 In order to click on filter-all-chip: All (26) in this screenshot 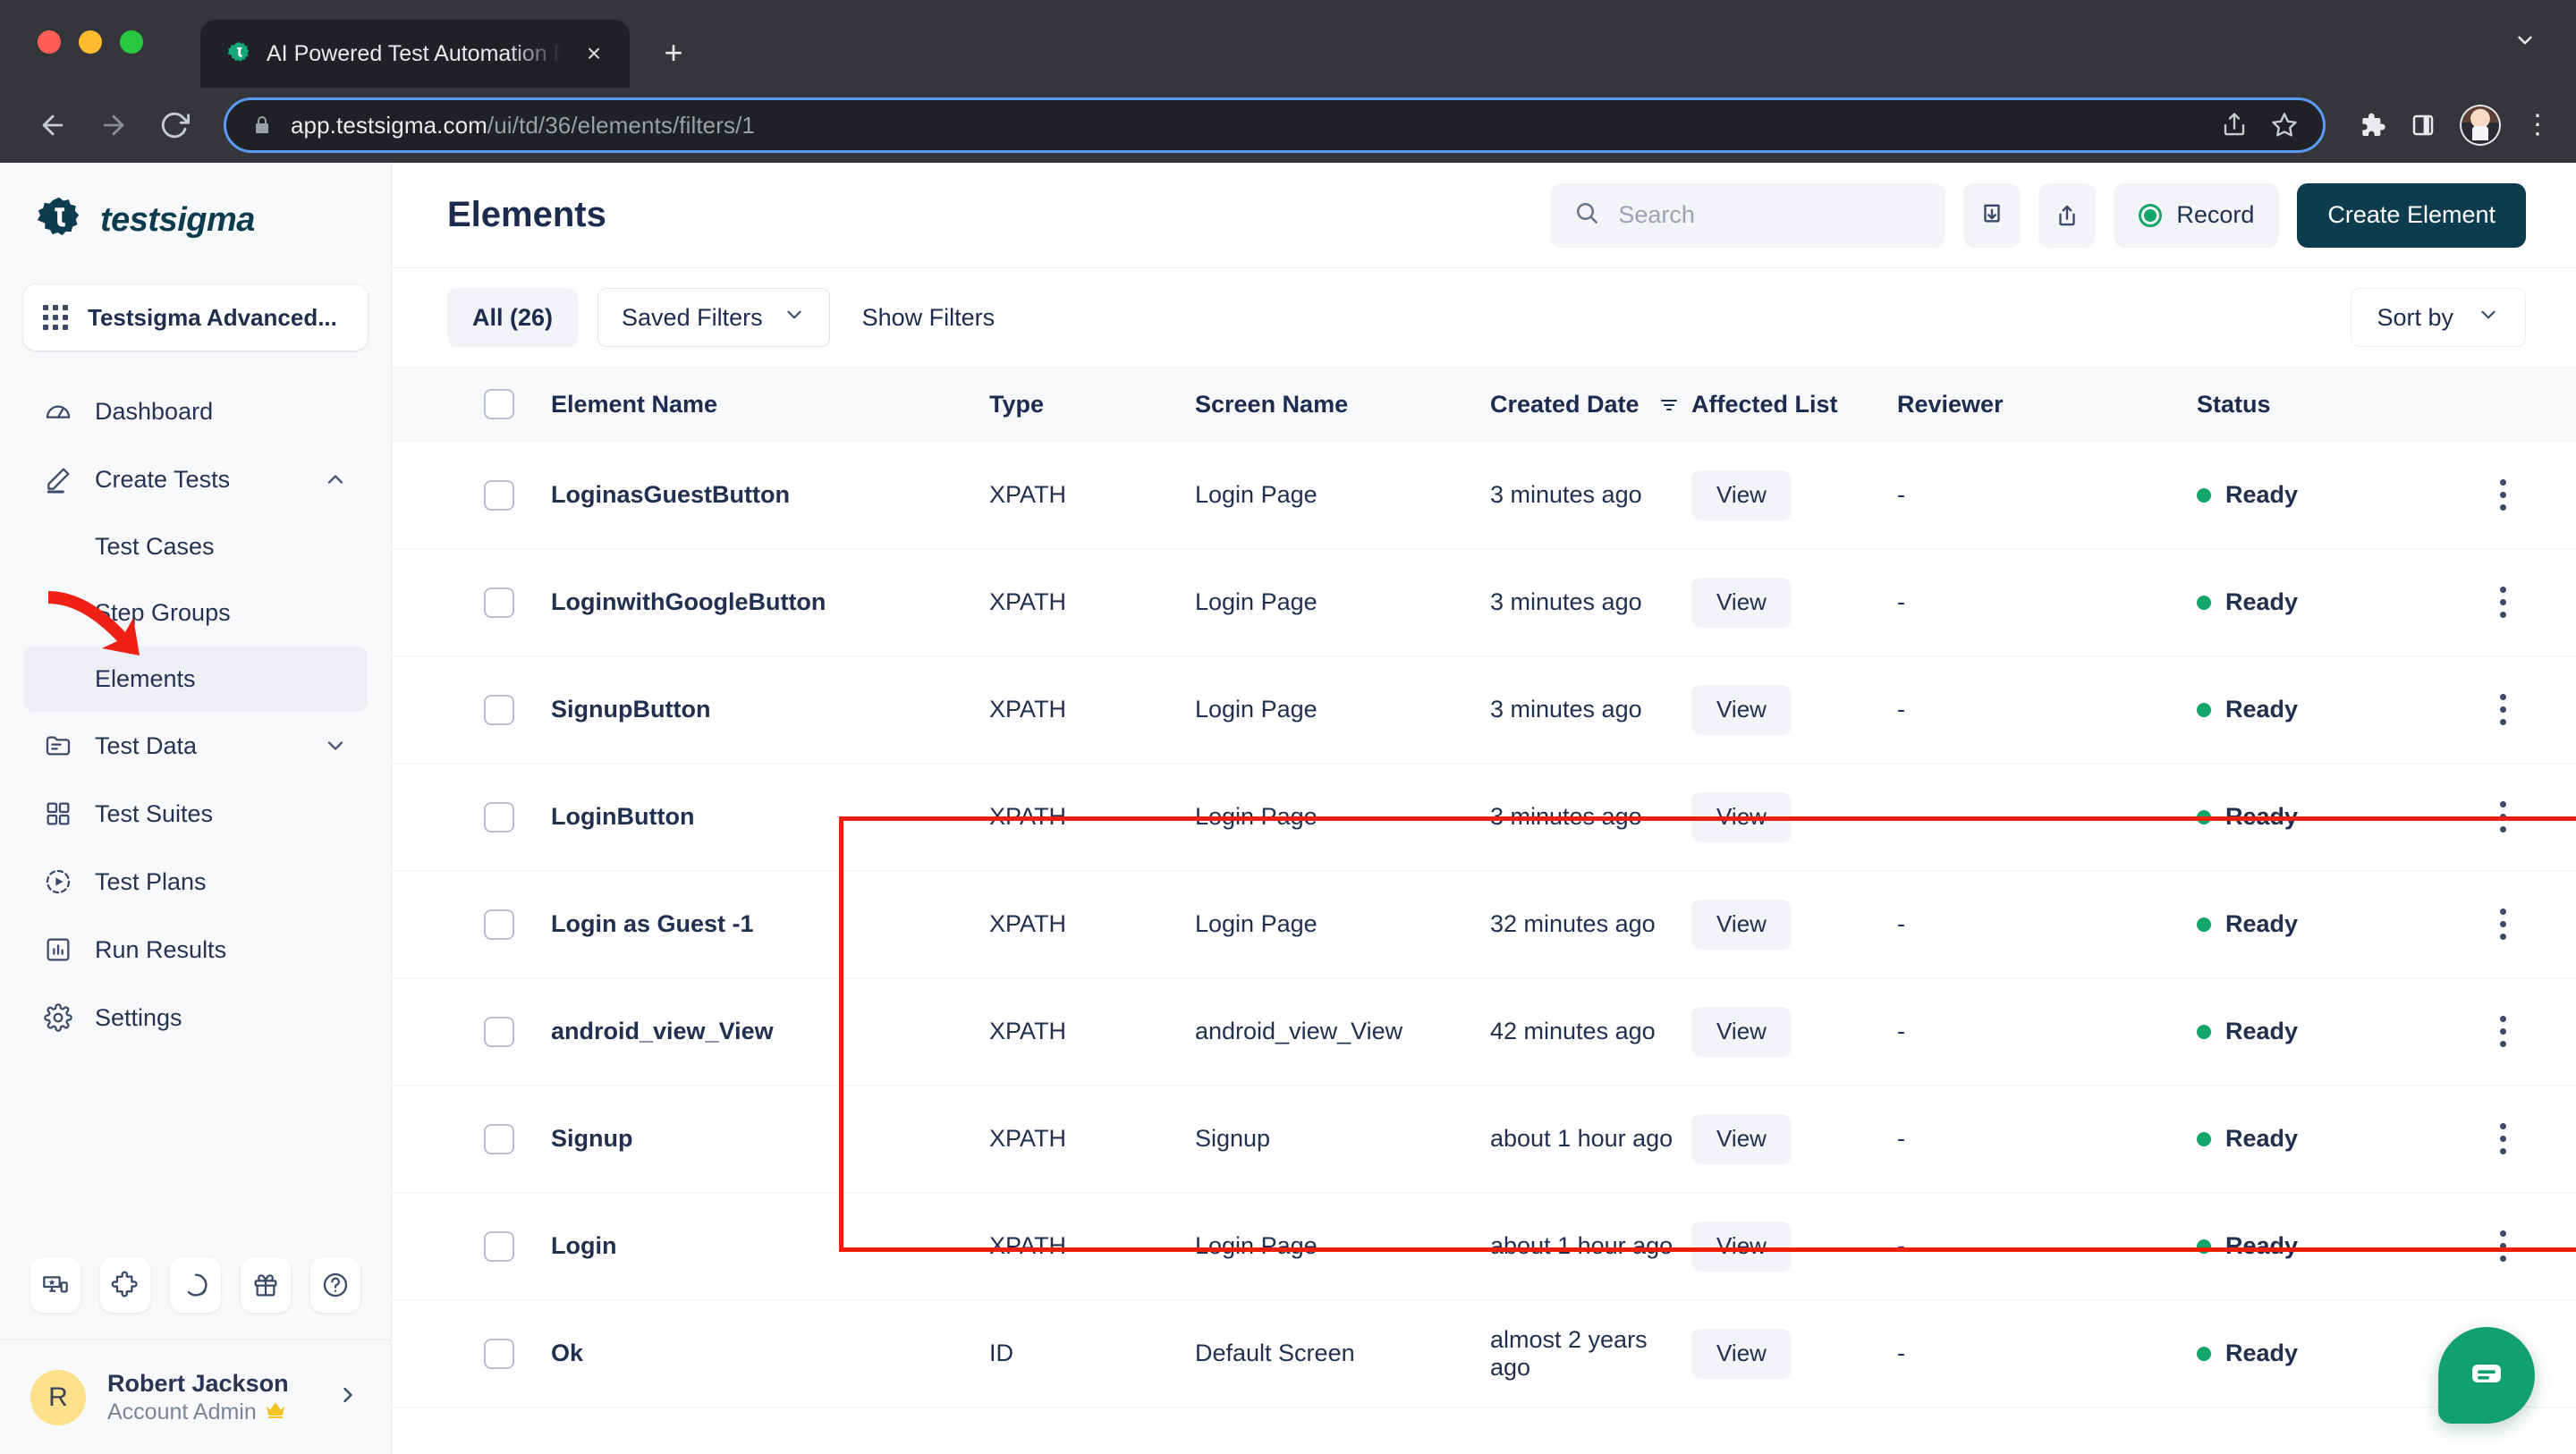, I will do `click(513, 317)`.